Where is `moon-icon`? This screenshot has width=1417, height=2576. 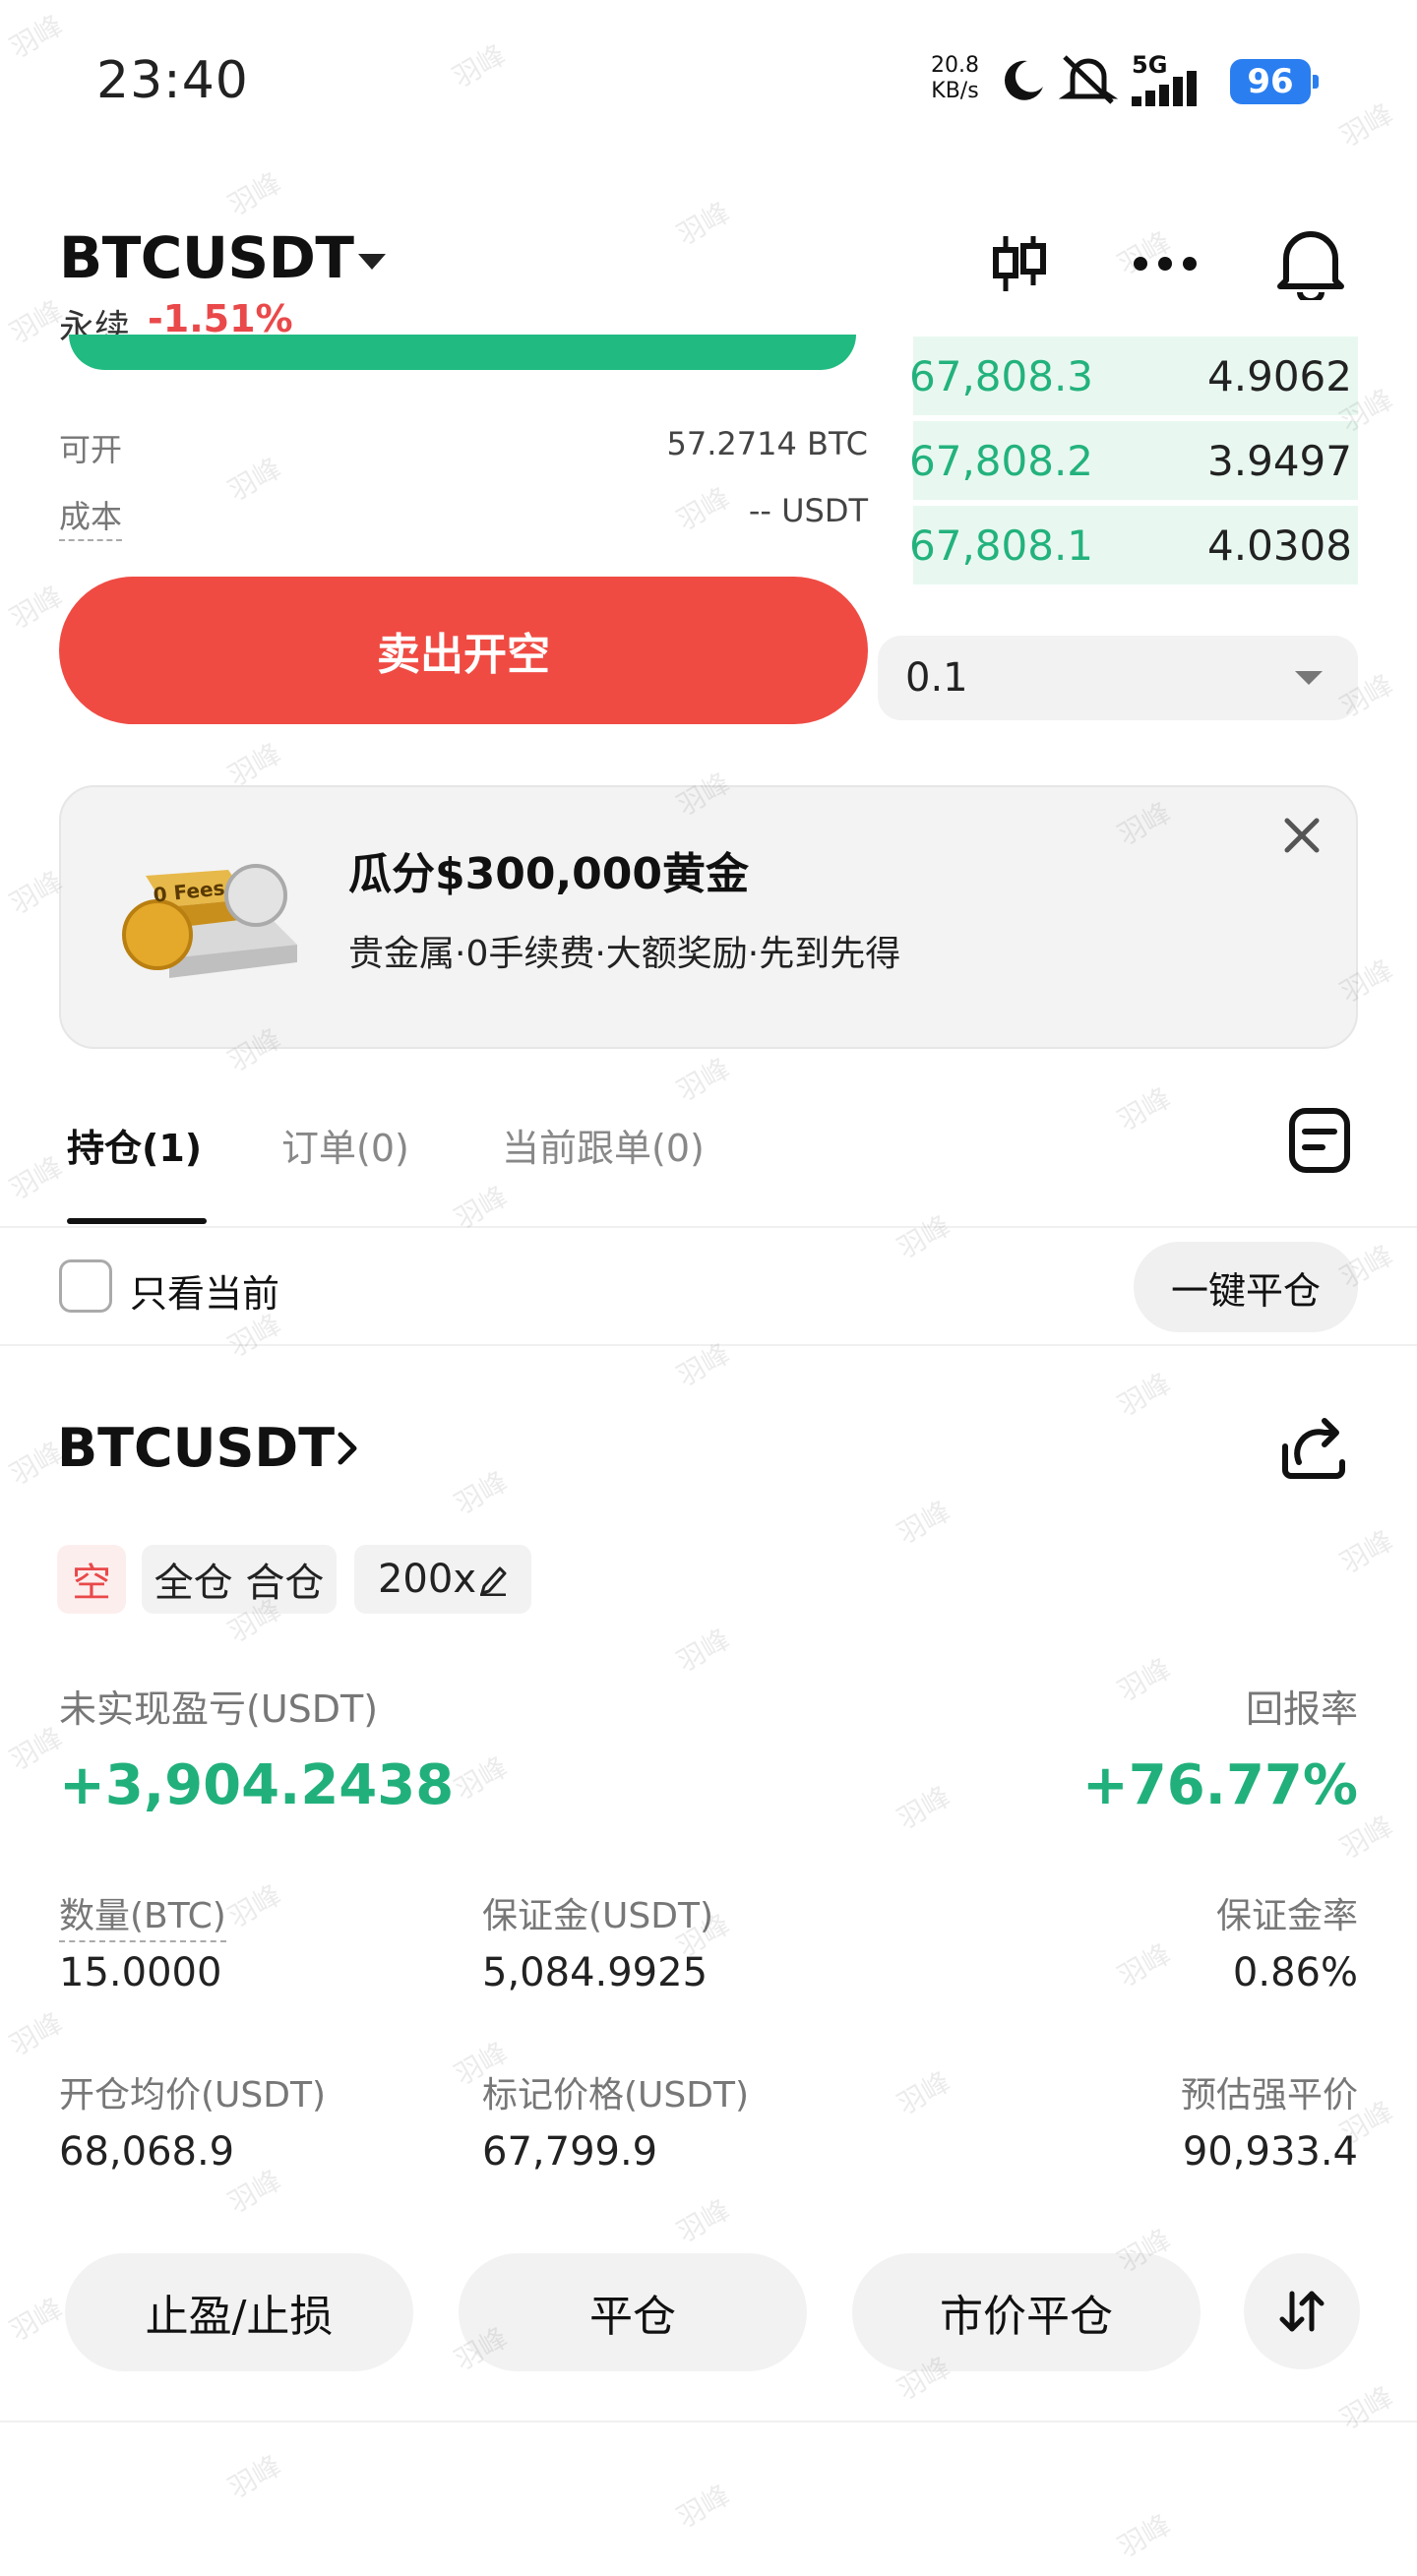
moon-icon is located at coordinates (1023, 80).